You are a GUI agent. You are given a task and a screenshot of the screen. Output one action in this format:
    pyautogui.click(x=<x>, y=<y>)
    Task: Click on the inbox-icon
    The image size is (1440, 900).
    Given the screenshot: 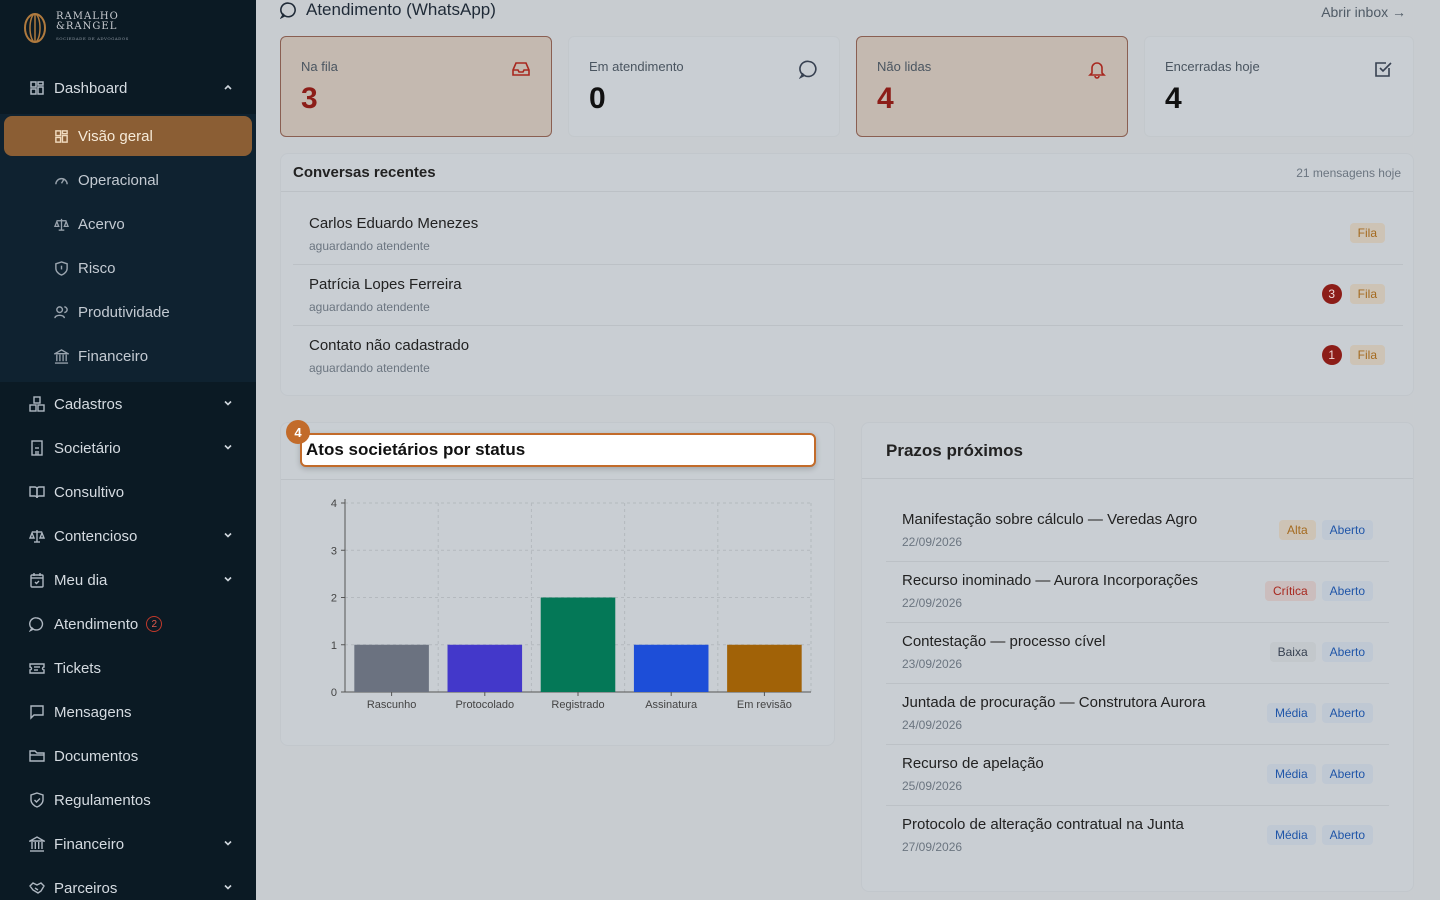 What is the action you would take?
    pyautogui.click(x=521, y=69)
    